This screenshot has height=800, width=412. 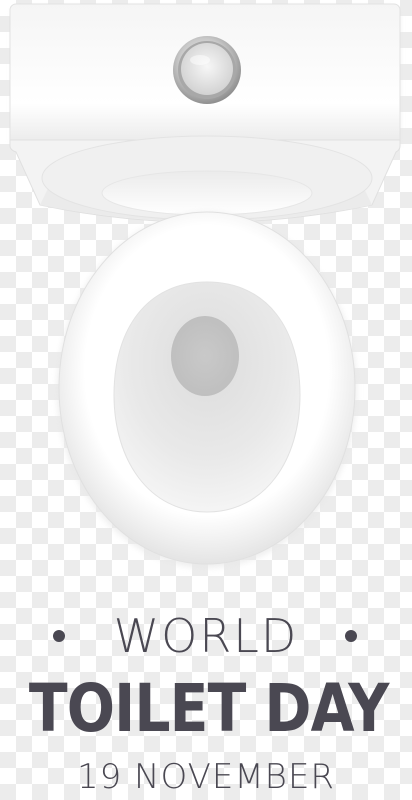 I want to click on toilet-bowl, so click(x=207, y=397).